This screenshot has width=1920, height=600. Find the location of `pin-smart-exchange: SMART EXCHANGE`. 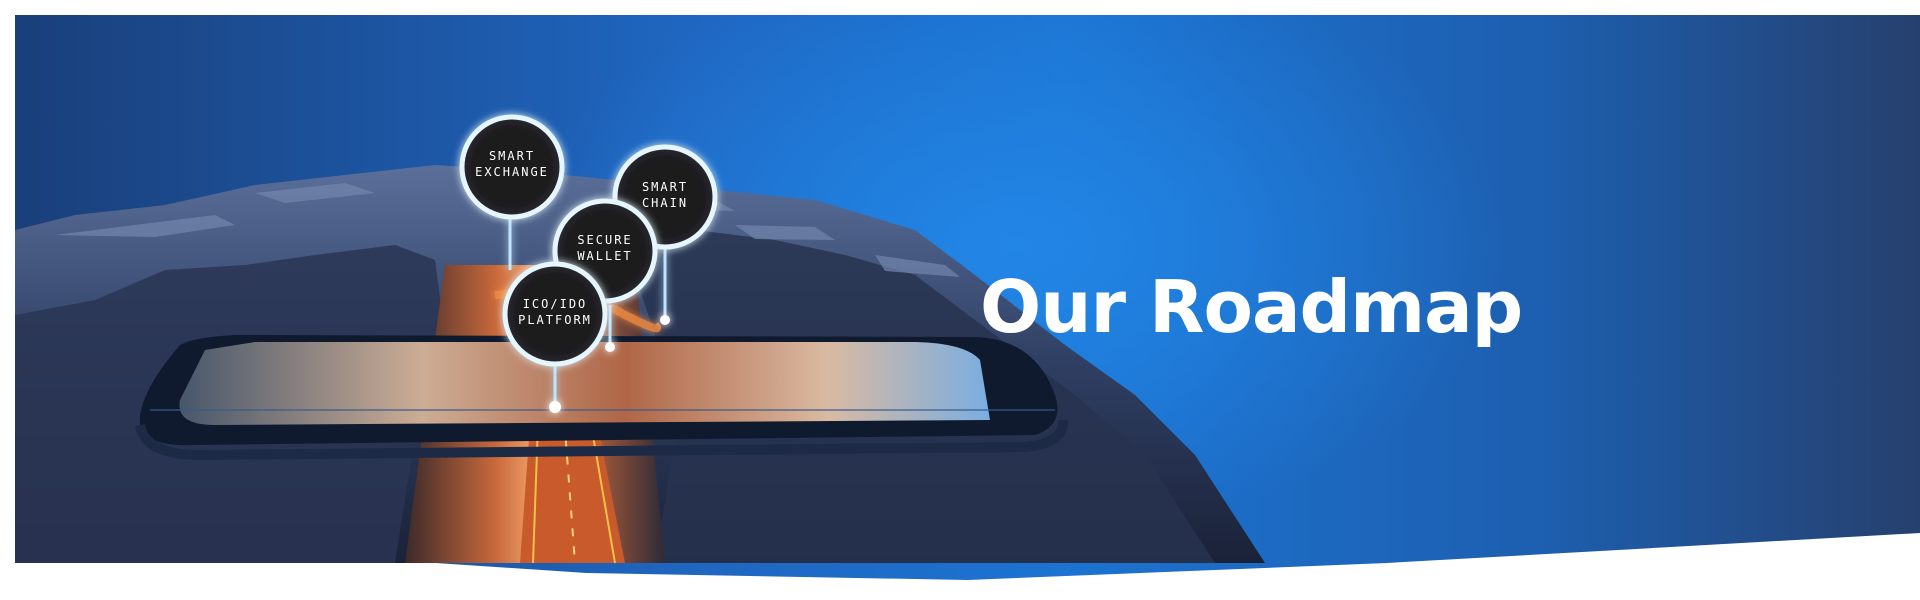

pin-smart-exchange: SMART EXCHANGE is located at coordinates (512, 167).